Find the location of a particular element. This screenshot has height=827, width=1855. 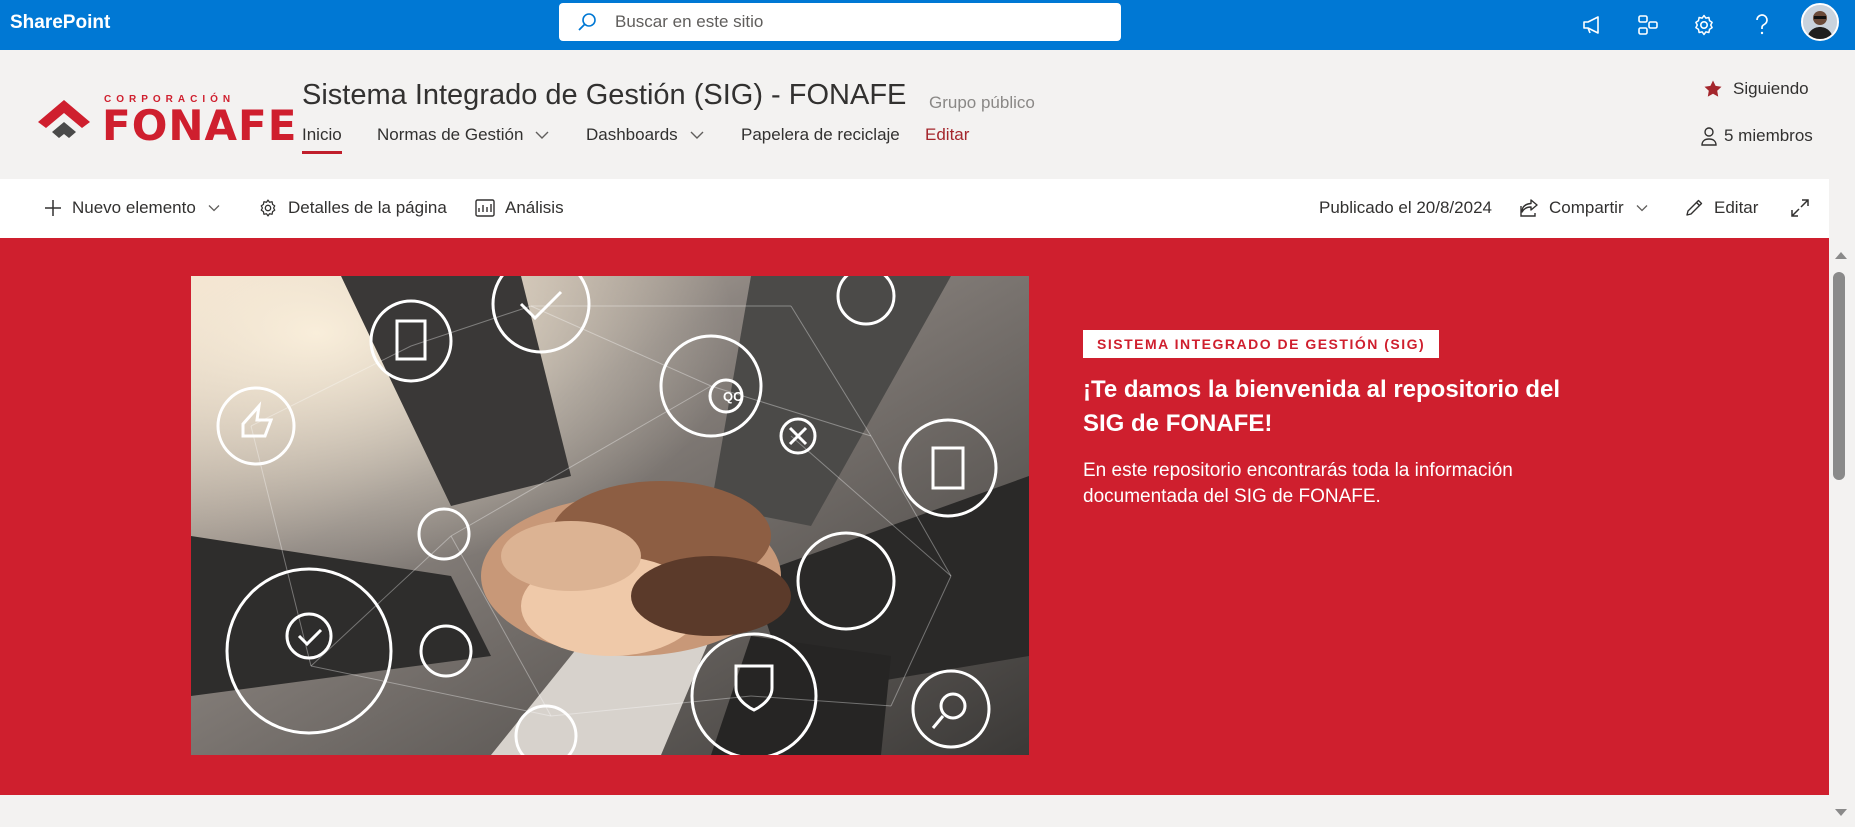

analytics-label: Análisis is located at coordinates (534, 207).